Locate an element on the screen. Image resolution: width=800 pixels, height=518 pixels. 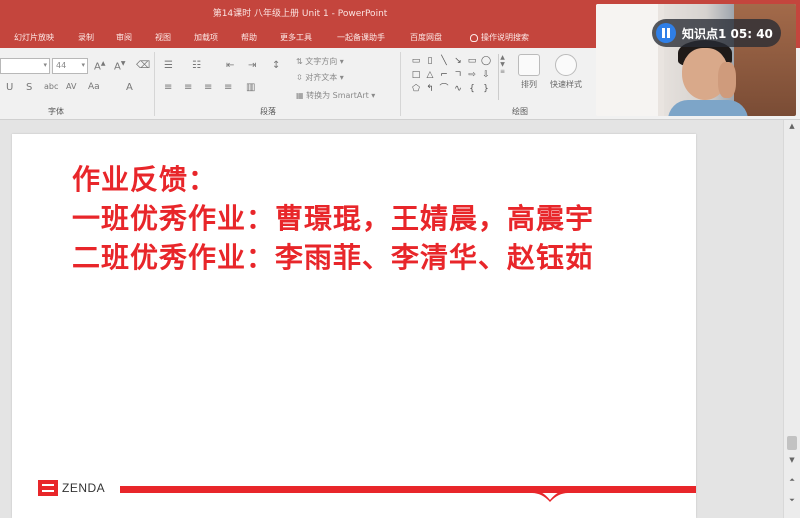
lightbulb-icon is located at coordinates (474, 37).